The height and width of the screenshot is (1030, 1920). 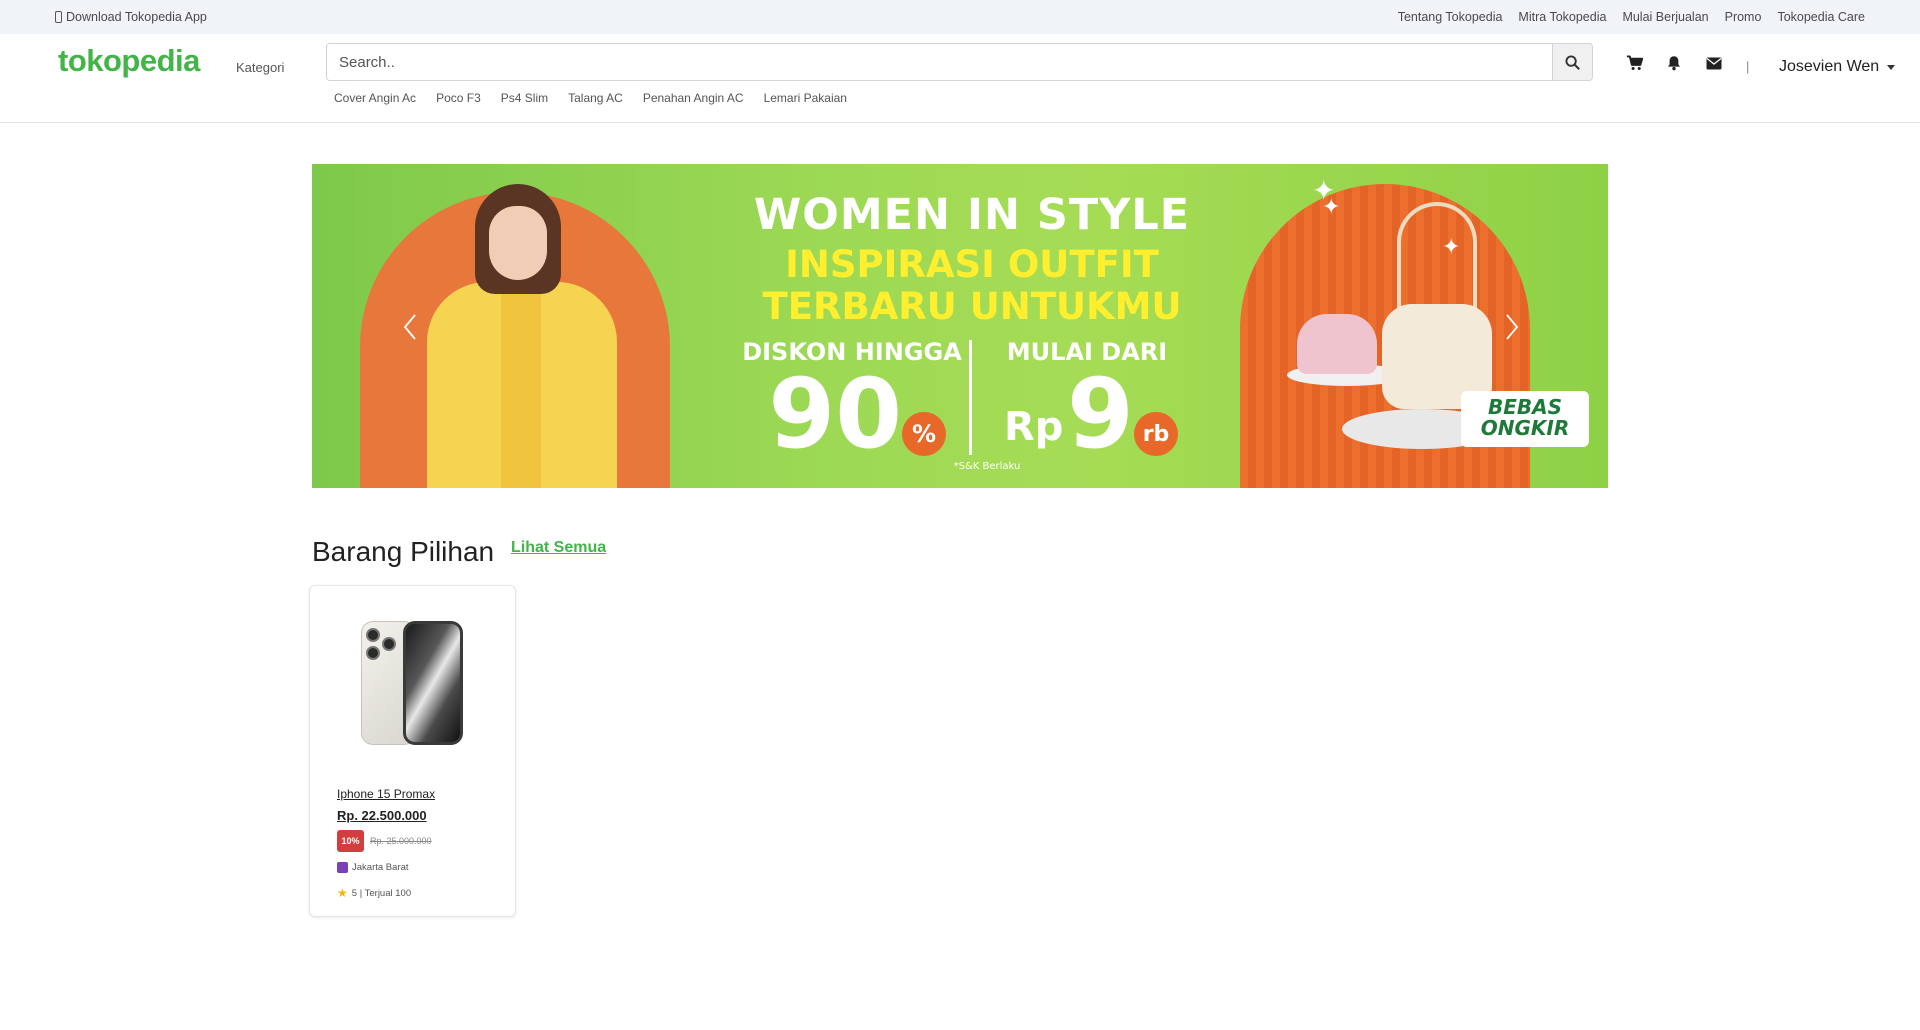 I want to click on banner-title: WOMEN IN STYLE, so click(x=972, y=215).